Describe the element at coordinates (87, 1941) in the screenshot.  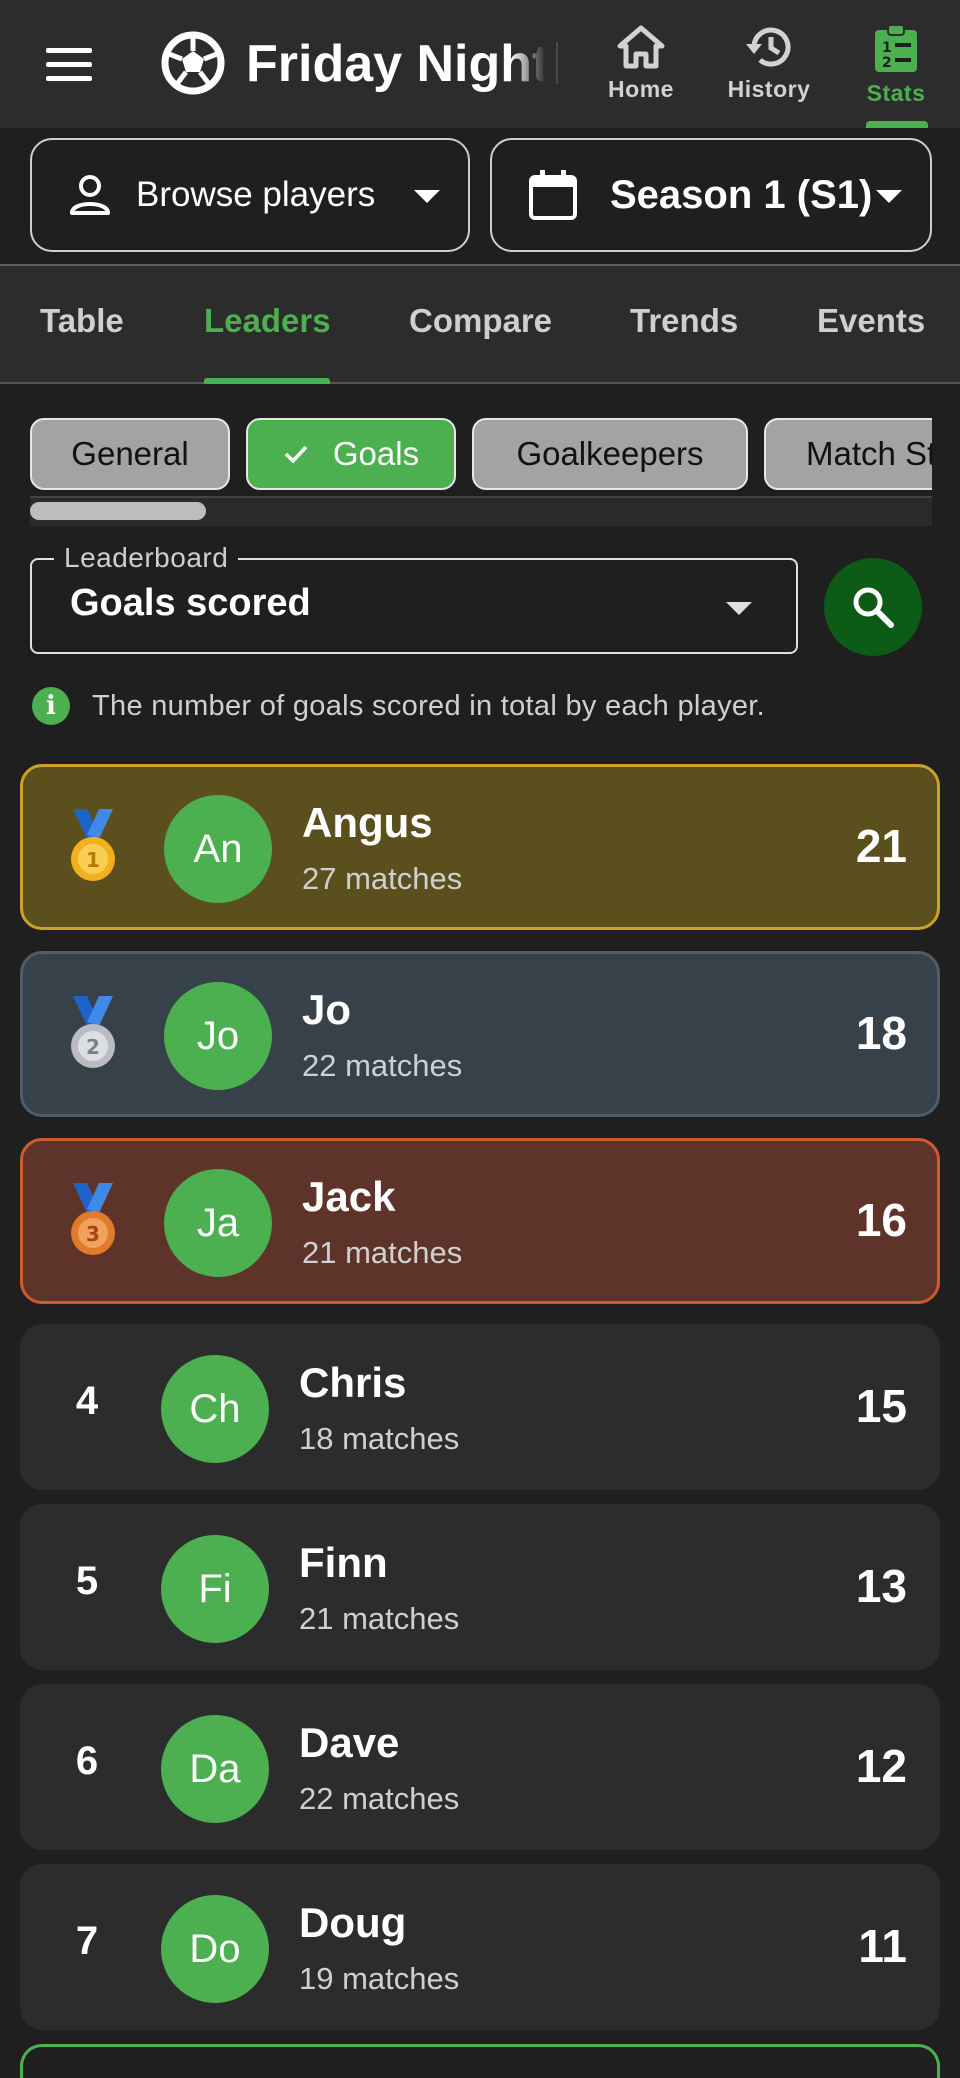
I see `player-rank: 7` at that location.